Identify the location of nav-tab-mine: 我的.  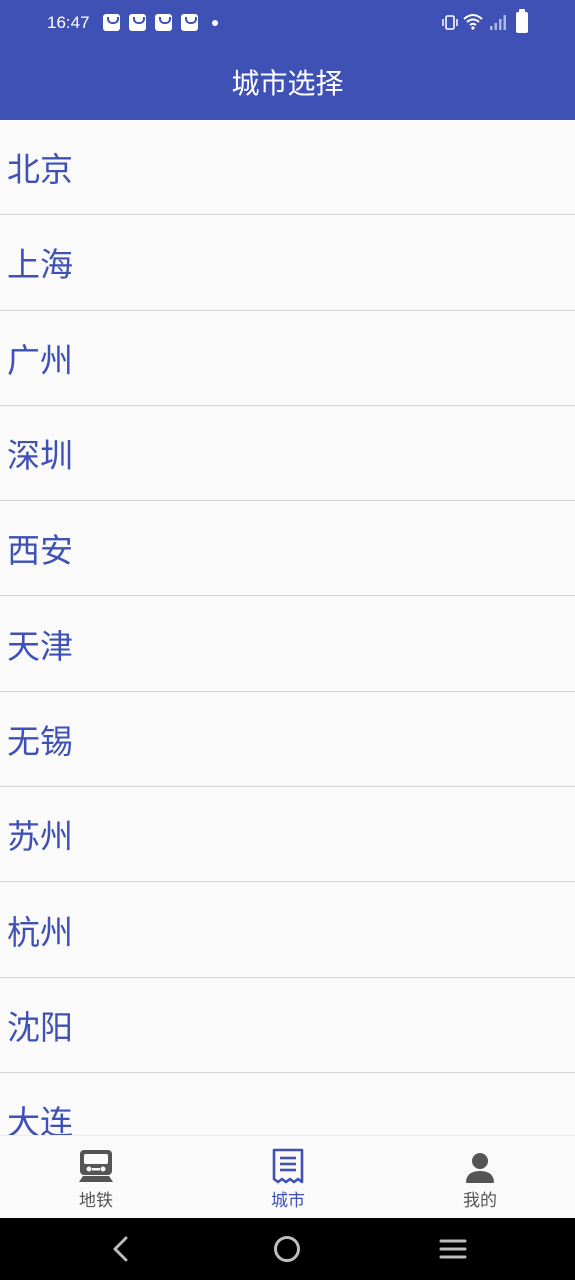
(479, 1177).